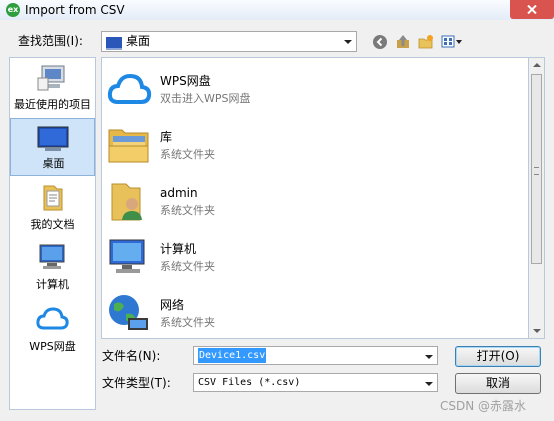  Describe the element at coordinates (53, 198) in the screenshot. I see `documents-folder-icon` at that location.